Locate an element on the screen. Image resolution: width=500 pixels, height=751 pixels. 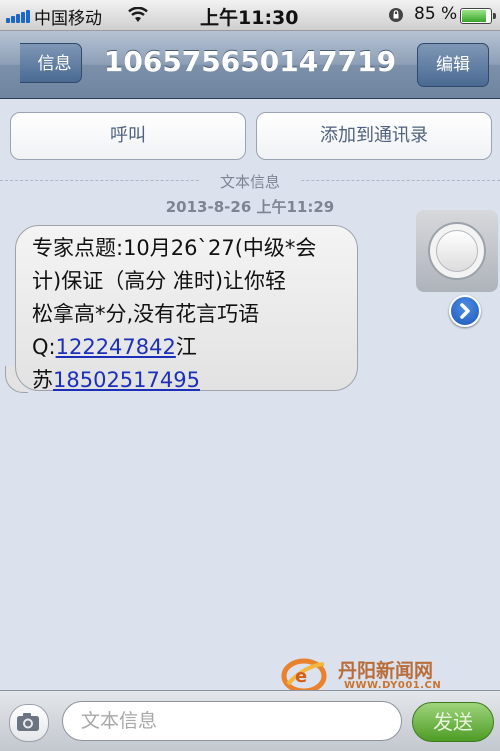
message-text: 江 is located at coordinates (186, 347).